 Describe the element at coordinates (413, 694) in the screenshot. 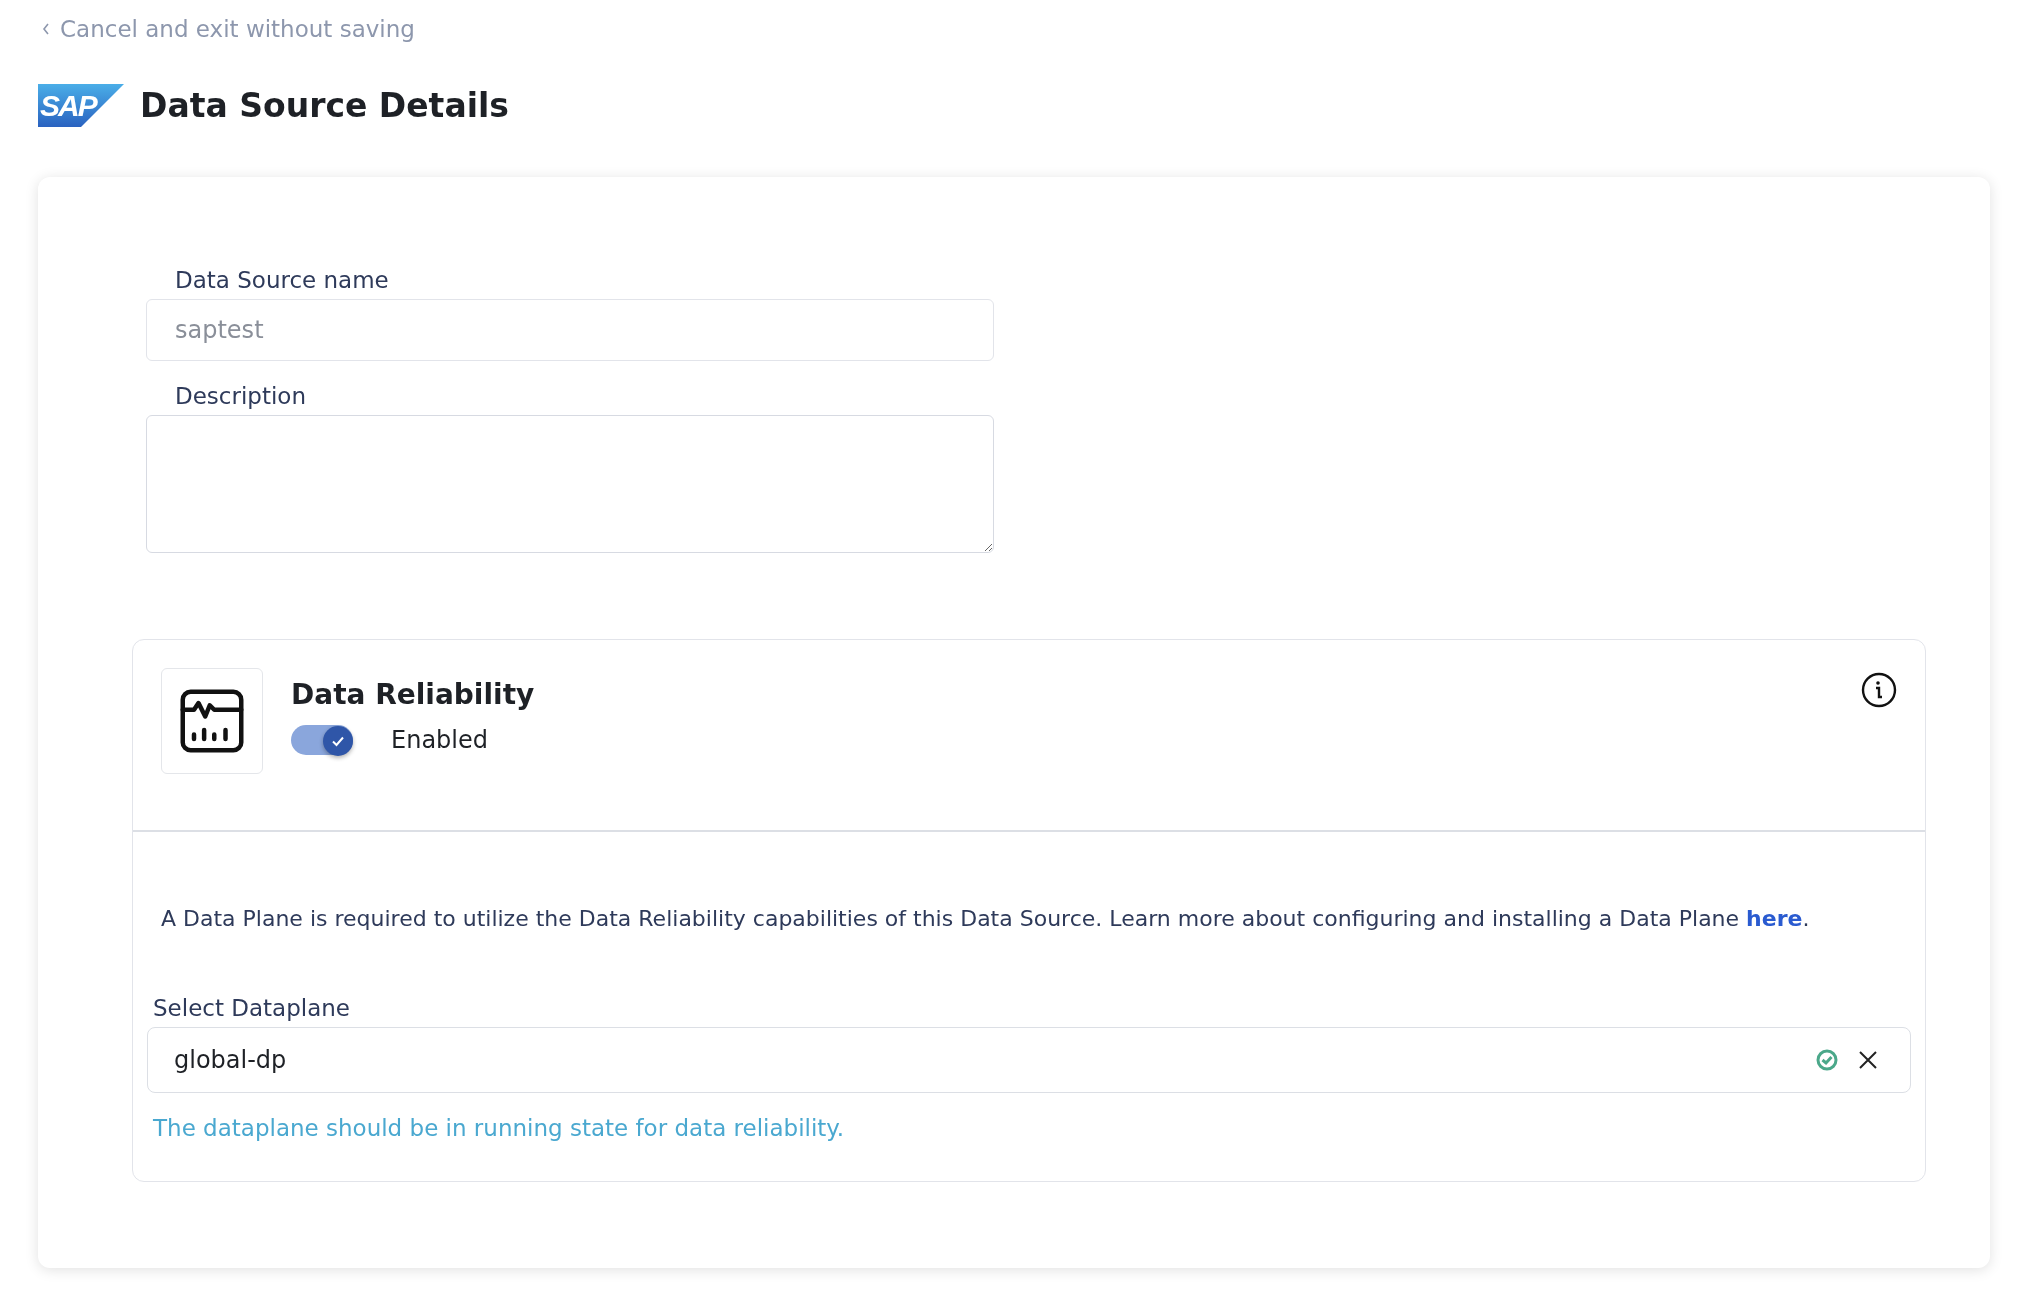

I see `section-title: Data Reliability` at that location.